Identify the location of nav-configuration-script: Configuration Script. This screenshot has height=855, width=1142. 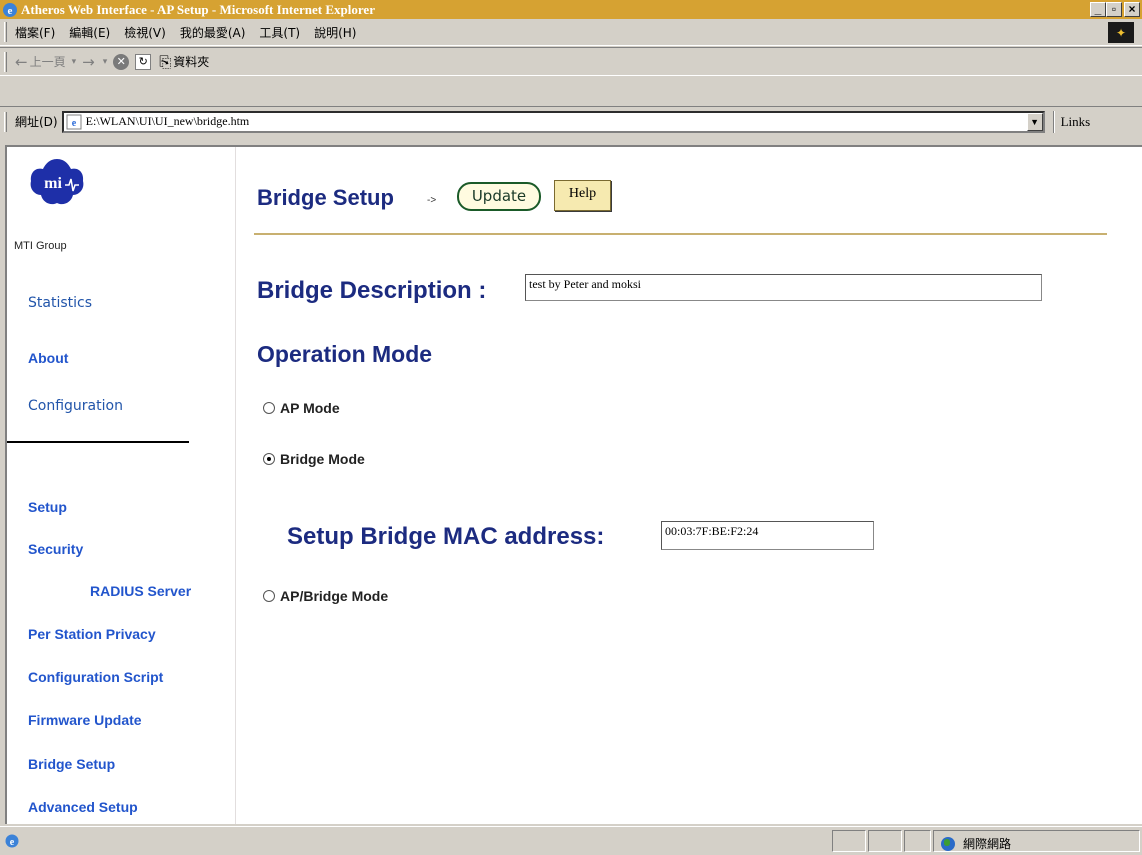
(95, 677).